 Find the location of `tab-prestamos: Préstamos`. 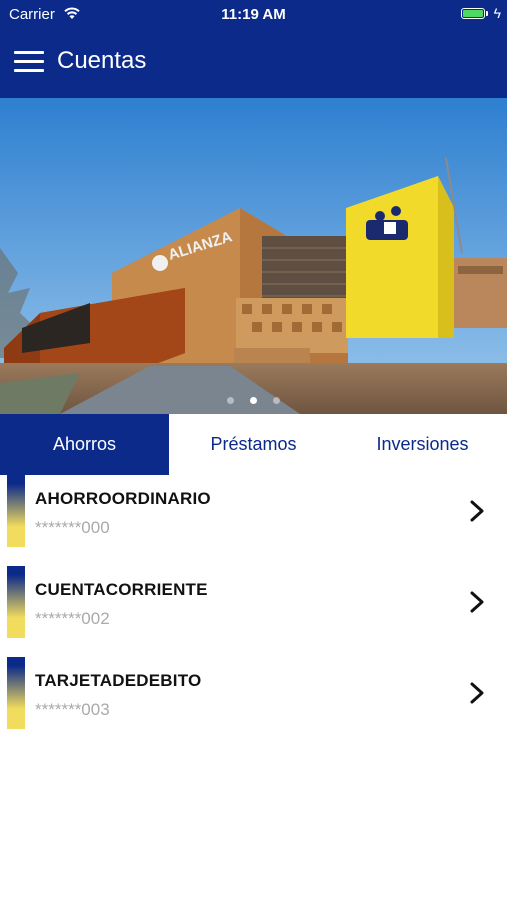

tab-prestamos: Préstamos is located at coordinates (253, 444).